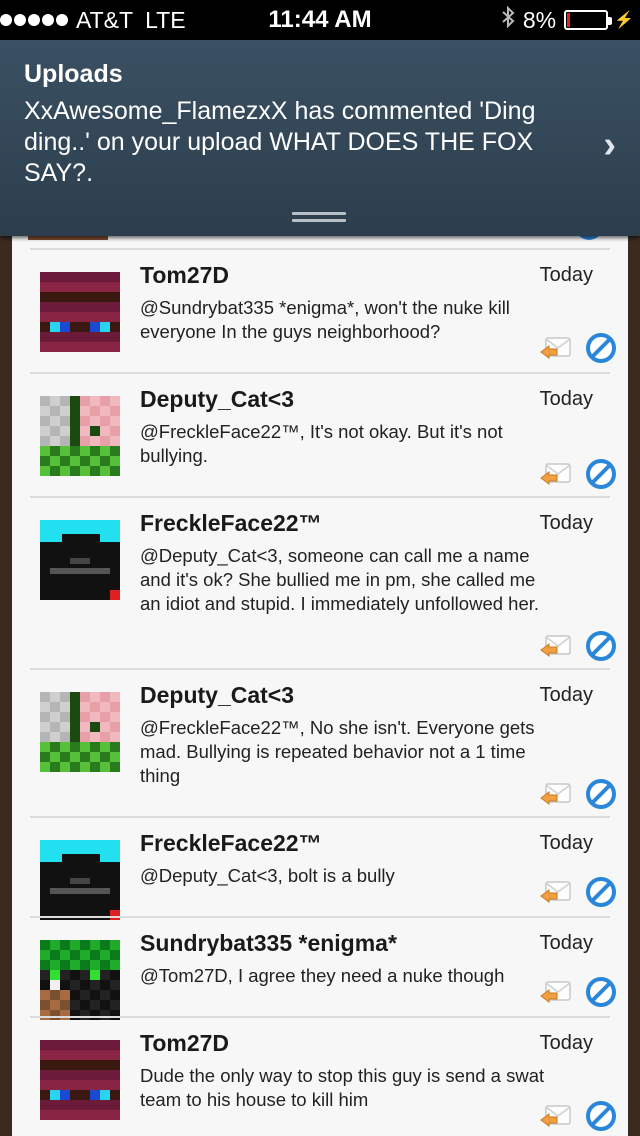  Describe the element at coordinates (624, 20) in the screenshot. I see `charging-icon: ⚡` at that location.